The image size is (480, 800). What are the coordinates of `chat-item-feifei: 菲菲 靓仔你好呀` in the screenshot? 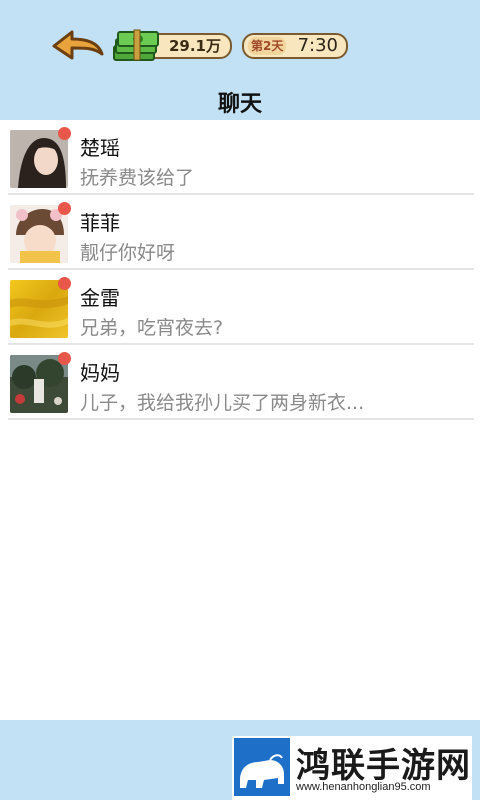 It's located at (241, 232).